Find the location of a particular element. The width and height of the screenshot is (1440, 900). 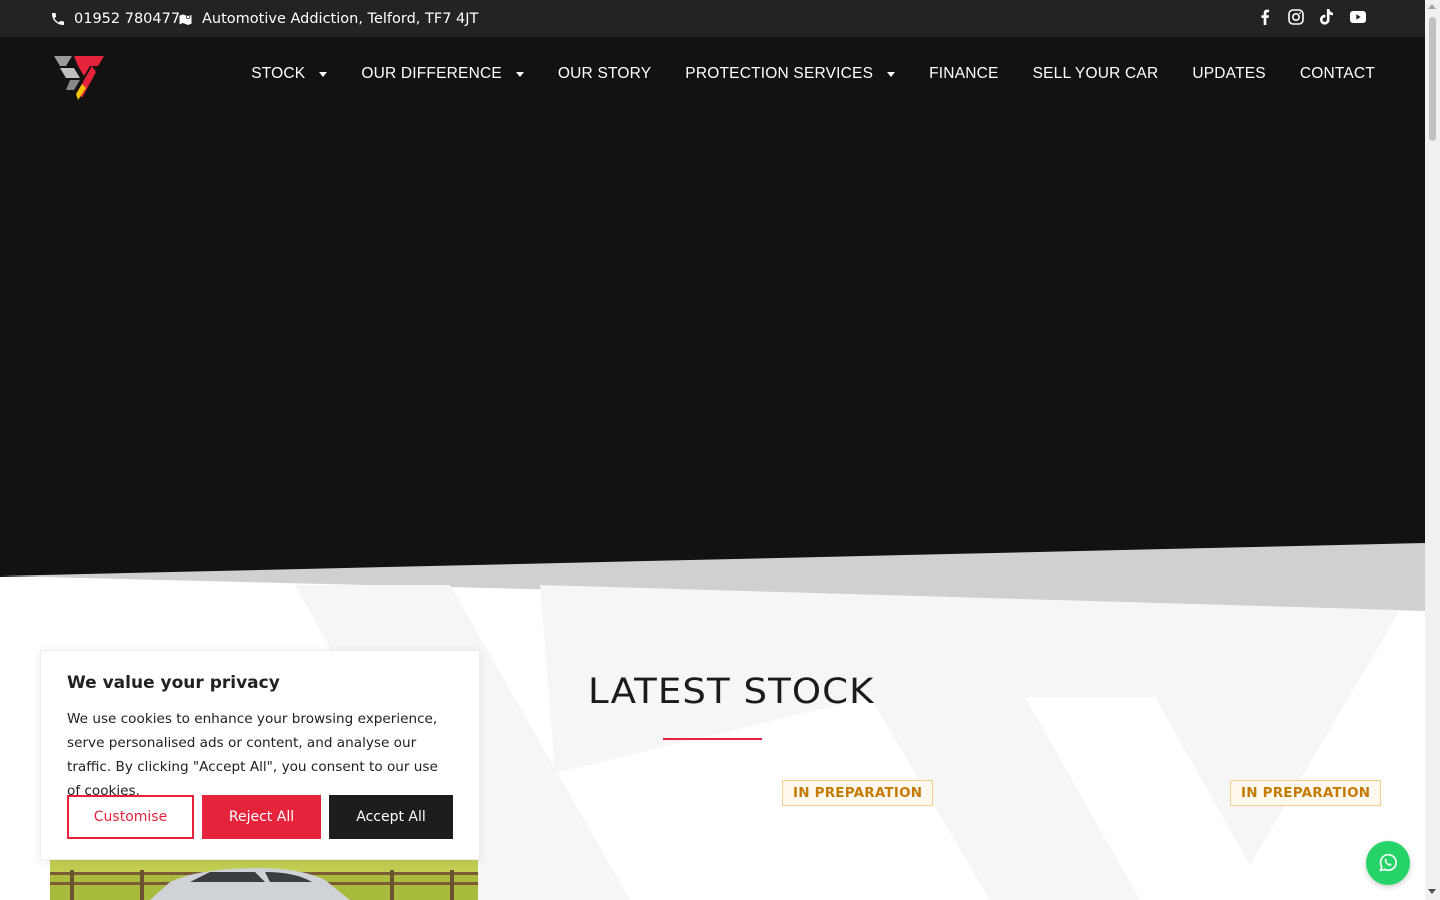

phone-icon is located at coordinates (58, 18).